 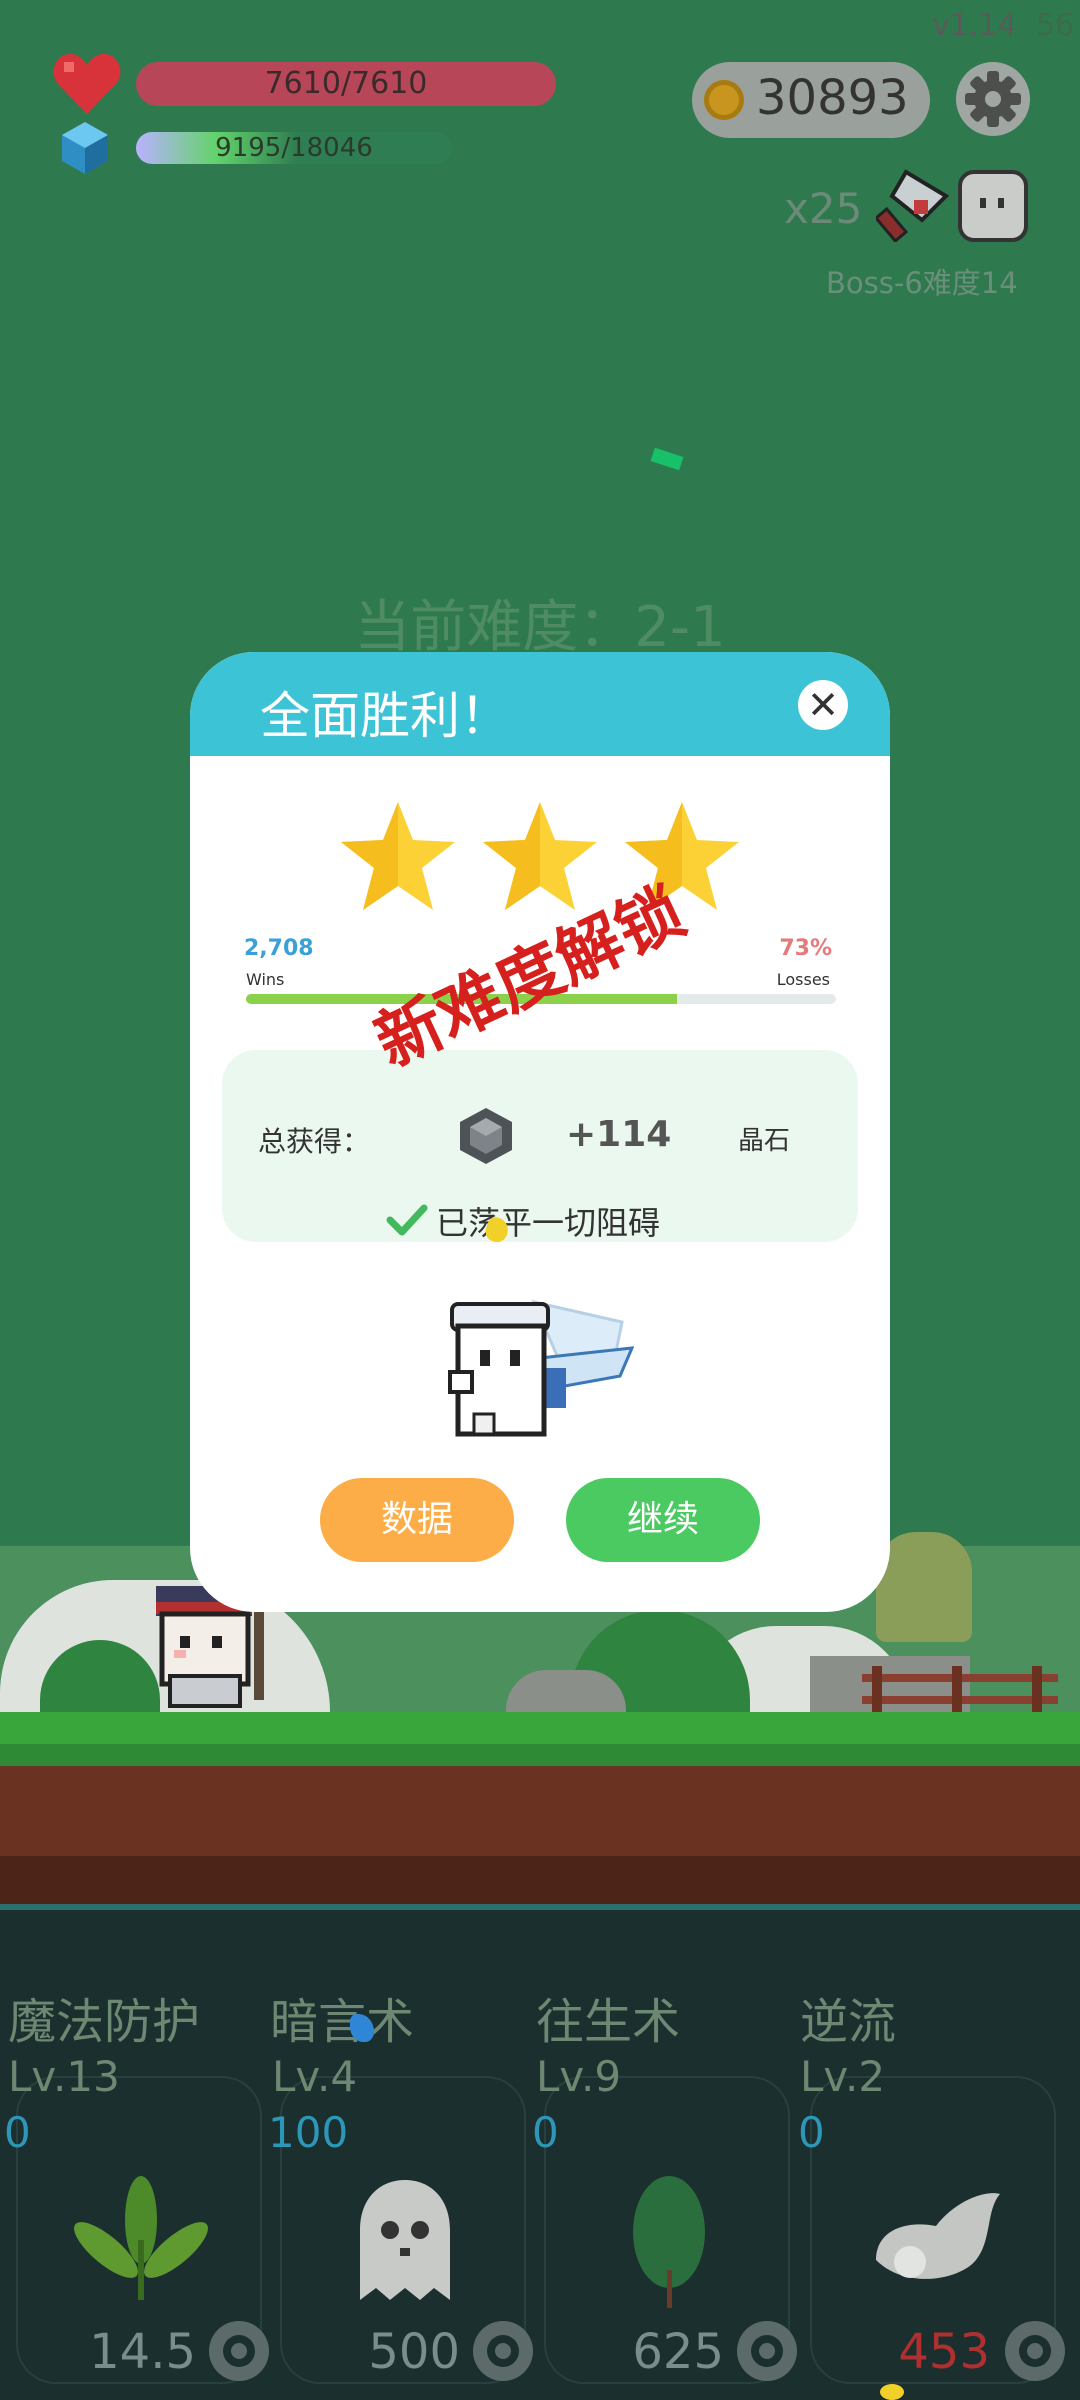 What do you see at coordinates (540, 627) in the screenshot?
I see `current-difficulty: 当前难度：2-1` at bounding box center [540, 627].